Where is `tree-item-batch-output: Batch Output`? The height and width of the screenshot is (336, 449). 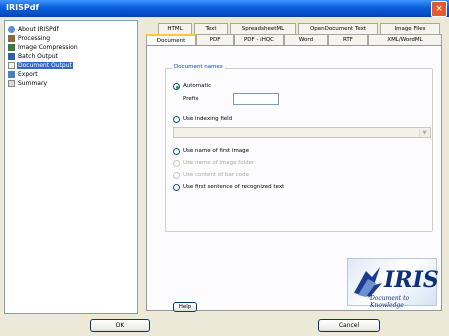
tree-item-batch-output: Batch Output is located at coordinates (68, 57).